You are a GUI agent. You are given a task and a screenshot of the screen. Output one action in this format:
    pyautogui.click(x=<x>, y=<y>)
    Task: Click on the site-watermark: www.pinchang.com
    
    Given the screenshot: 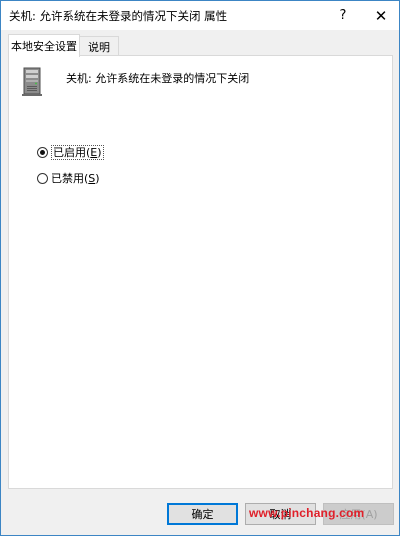 What is the action you would take?
    pyautogui.click(x=307, y=513)
    